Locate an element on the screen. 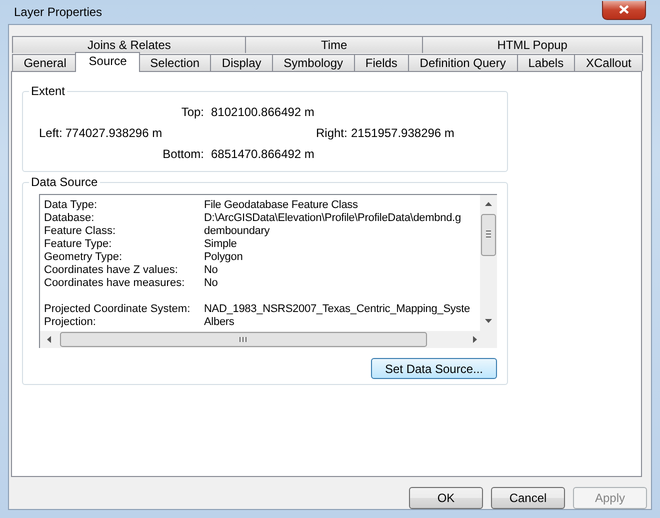 The height and width of the screenshot is (518, 660). group-title: Data Source is located at coordinates (64, 182).